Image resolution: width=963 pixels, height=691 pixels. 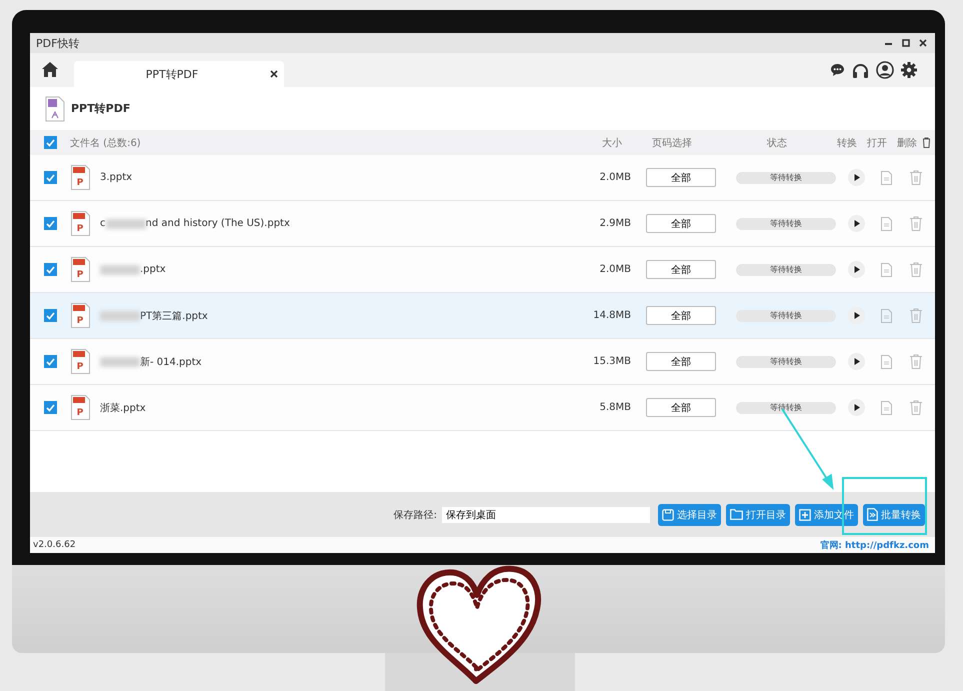 I want to click on file-name: PT第三篇.pptx, so click(x=174, y=316).